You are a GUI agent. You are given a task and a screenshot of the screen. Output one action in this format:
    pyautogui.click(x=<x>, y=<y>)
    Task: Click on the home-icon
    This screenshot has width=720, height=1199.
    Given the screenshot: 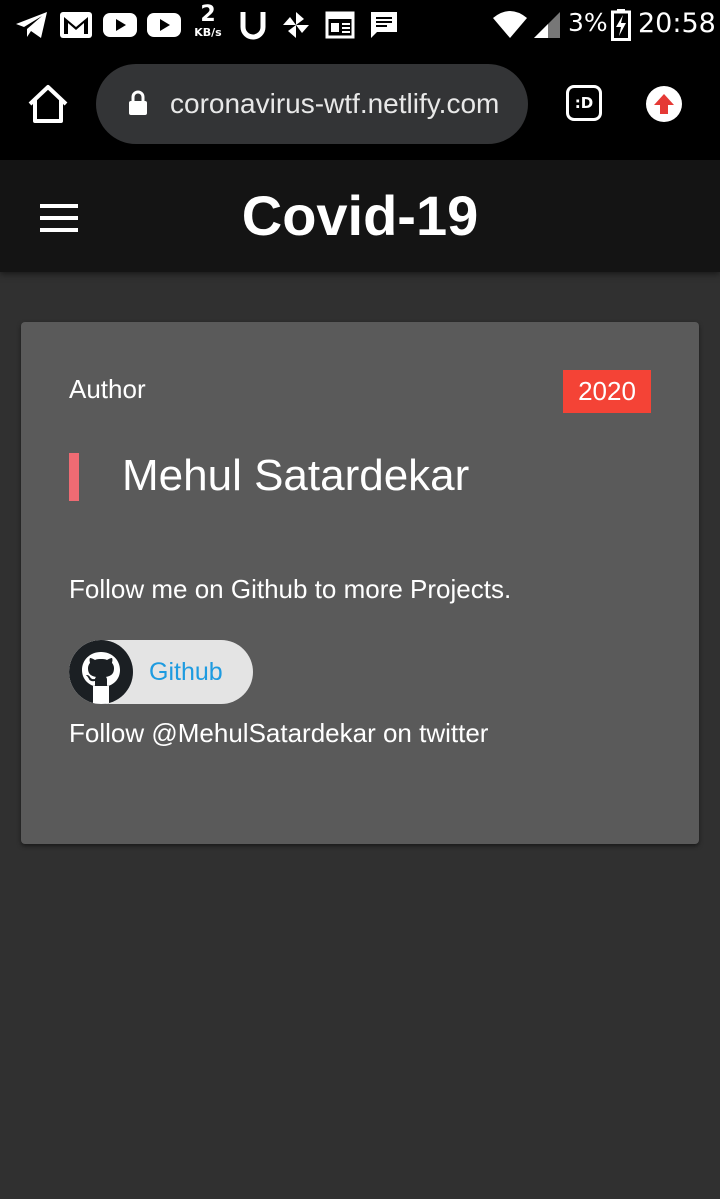 What is the action you would take?
    pyautogui.click(x=48, y=104)
    